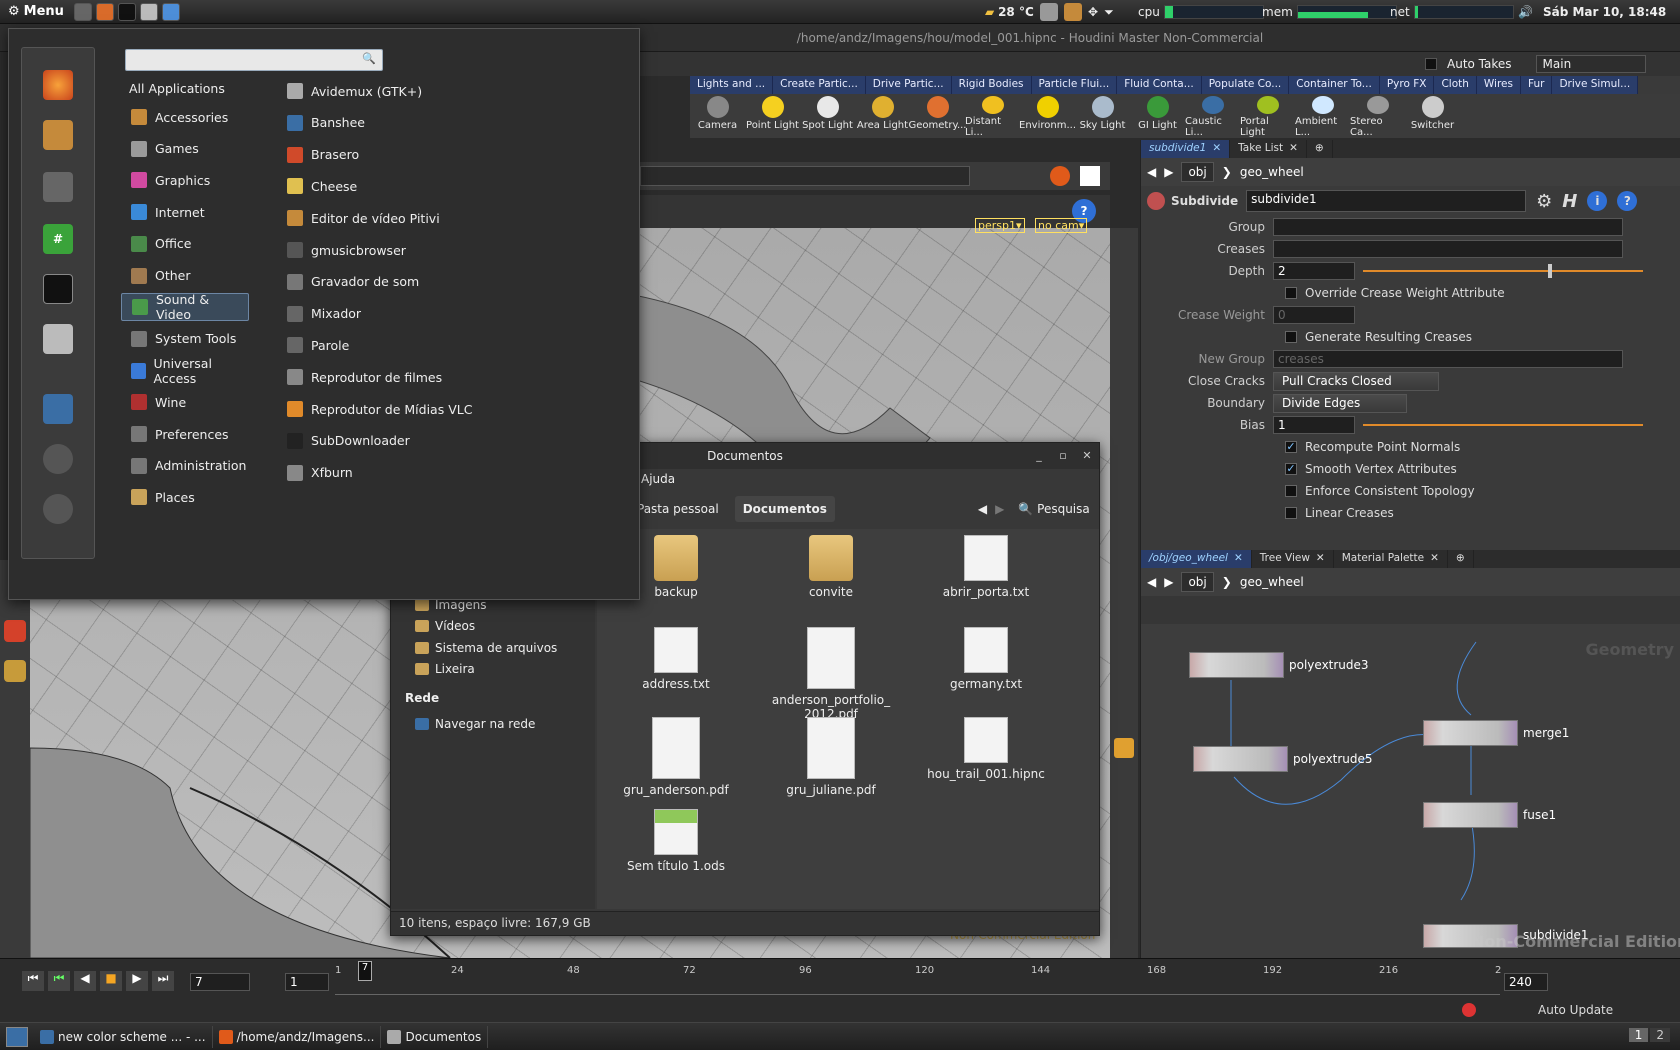 This screenshot has width=1680, height=1050. Describe the element at coordinates (354, 91) in the screenshot. I see `menu-app-avidemux-gtk: Avidemux (GTK+)` at that location.